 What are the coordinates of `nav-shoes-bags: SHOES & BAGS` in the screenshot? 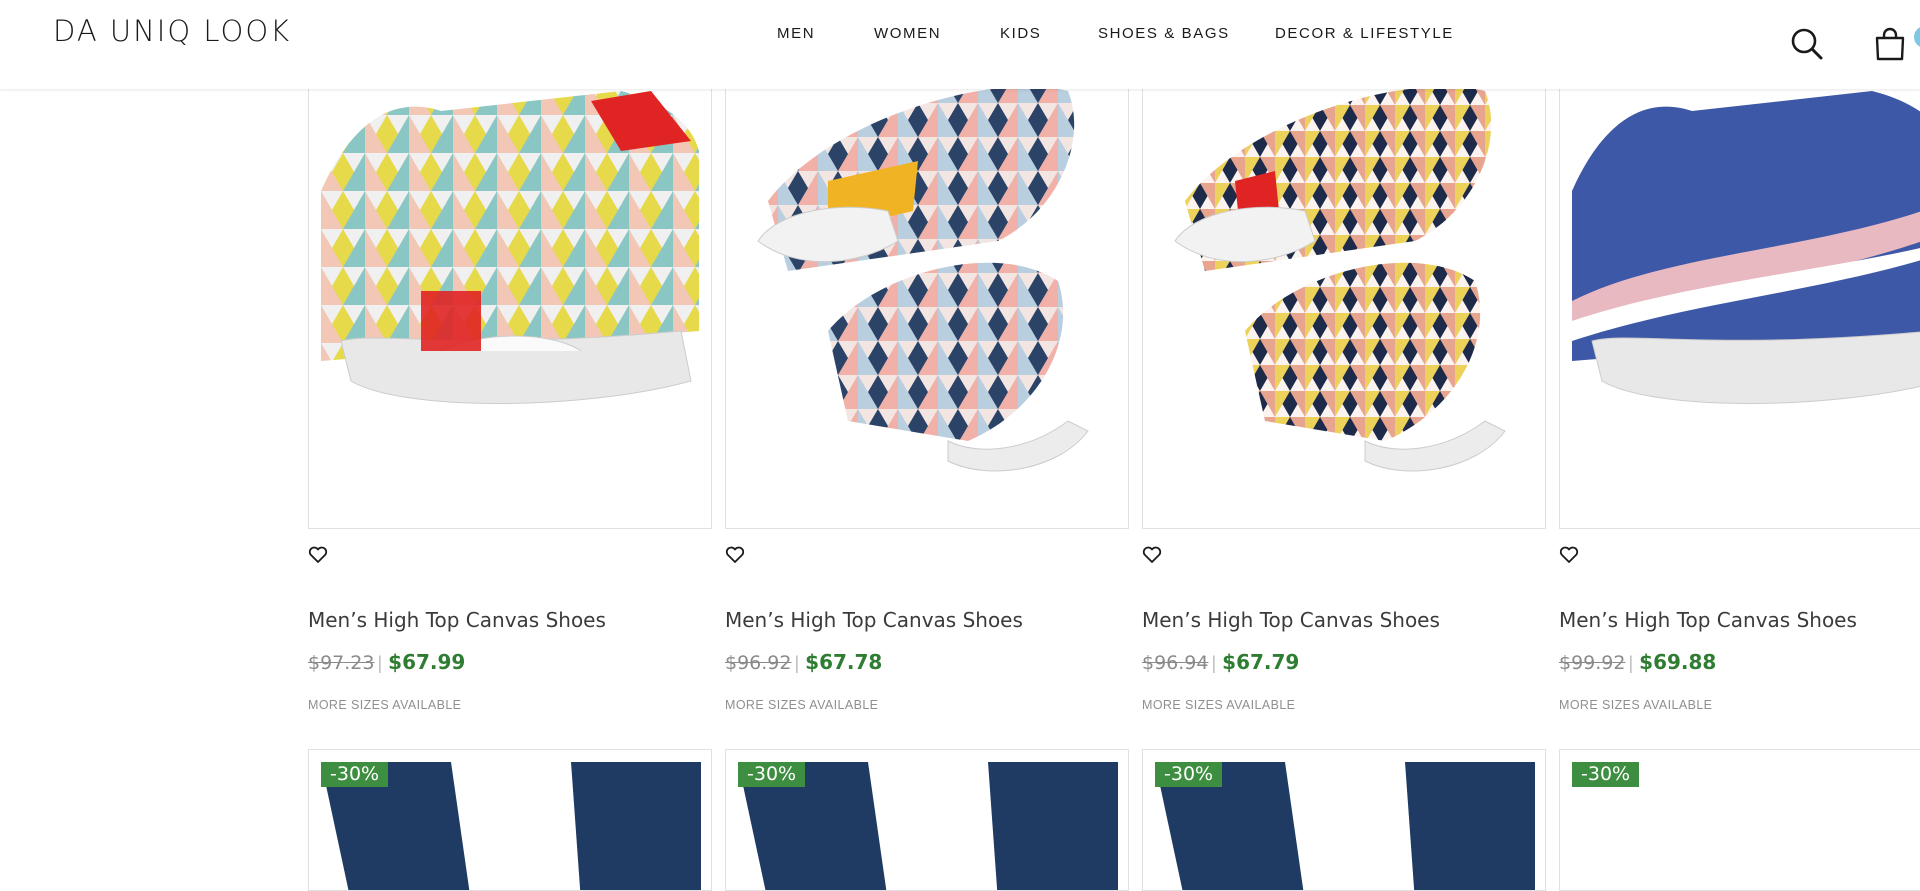 It's located at (1164, 33).